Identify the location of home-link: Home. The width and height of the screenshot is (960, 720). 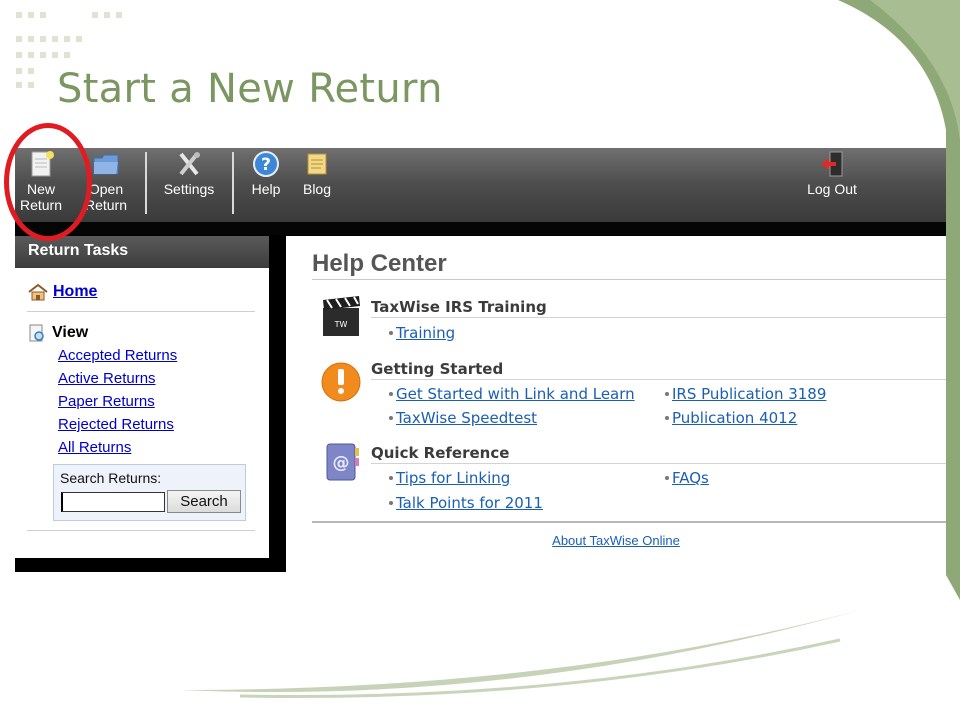
(75, 292).